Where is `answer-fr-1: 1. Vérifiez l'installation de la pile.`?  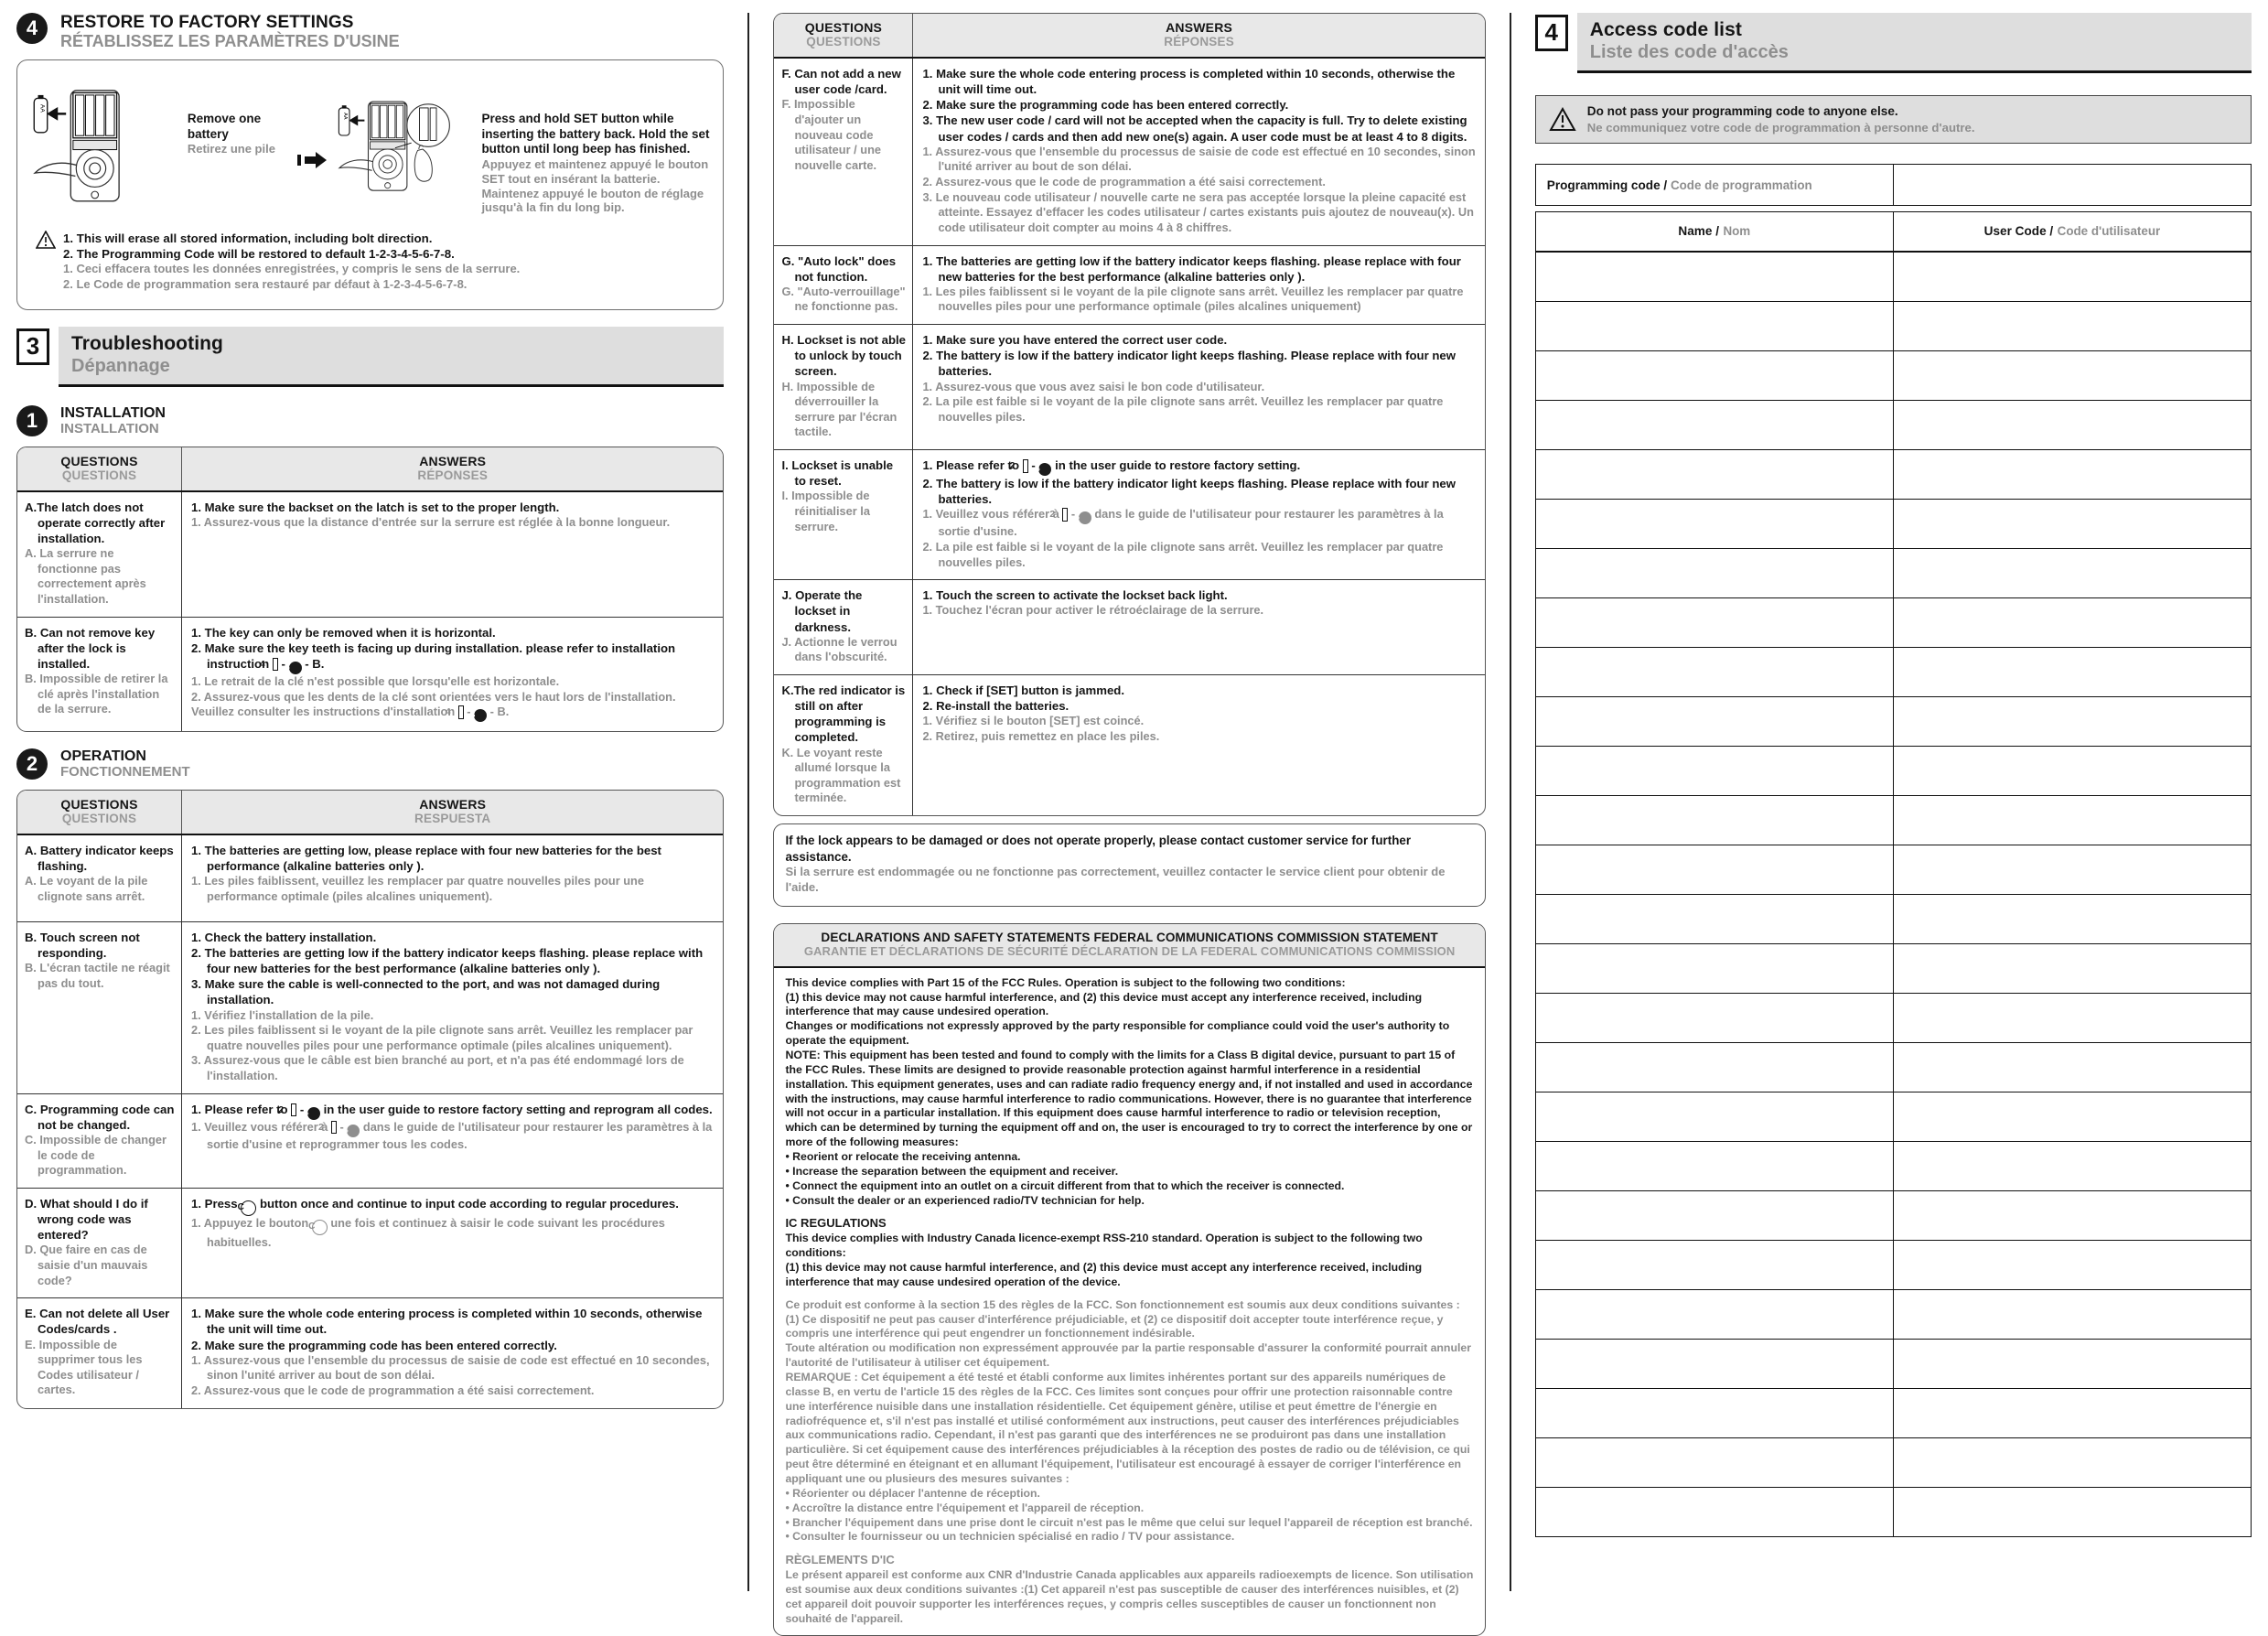
answer-fr-1: 1. Vérifiez l'installation de la pile. is located at coordinates (282, 1015).